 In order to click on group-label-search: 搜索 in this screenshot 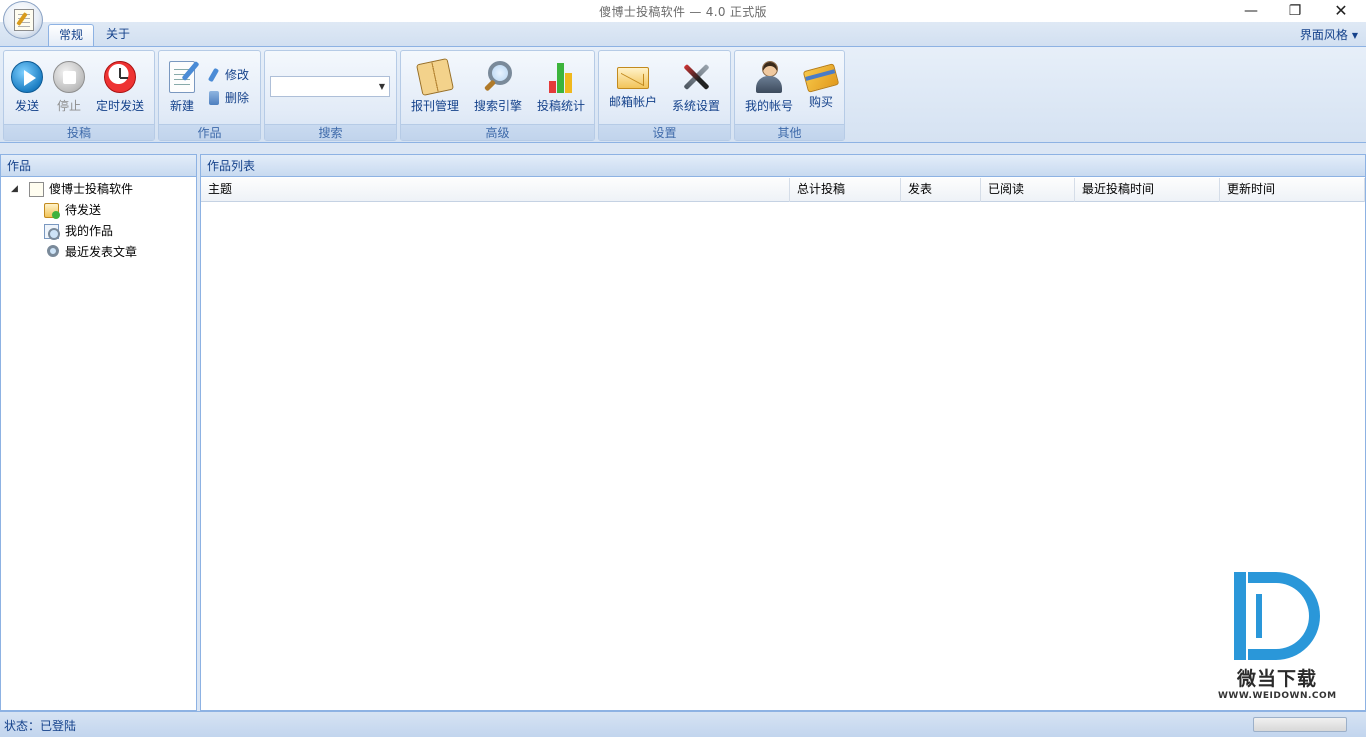, I will do `click(330, 132)`.